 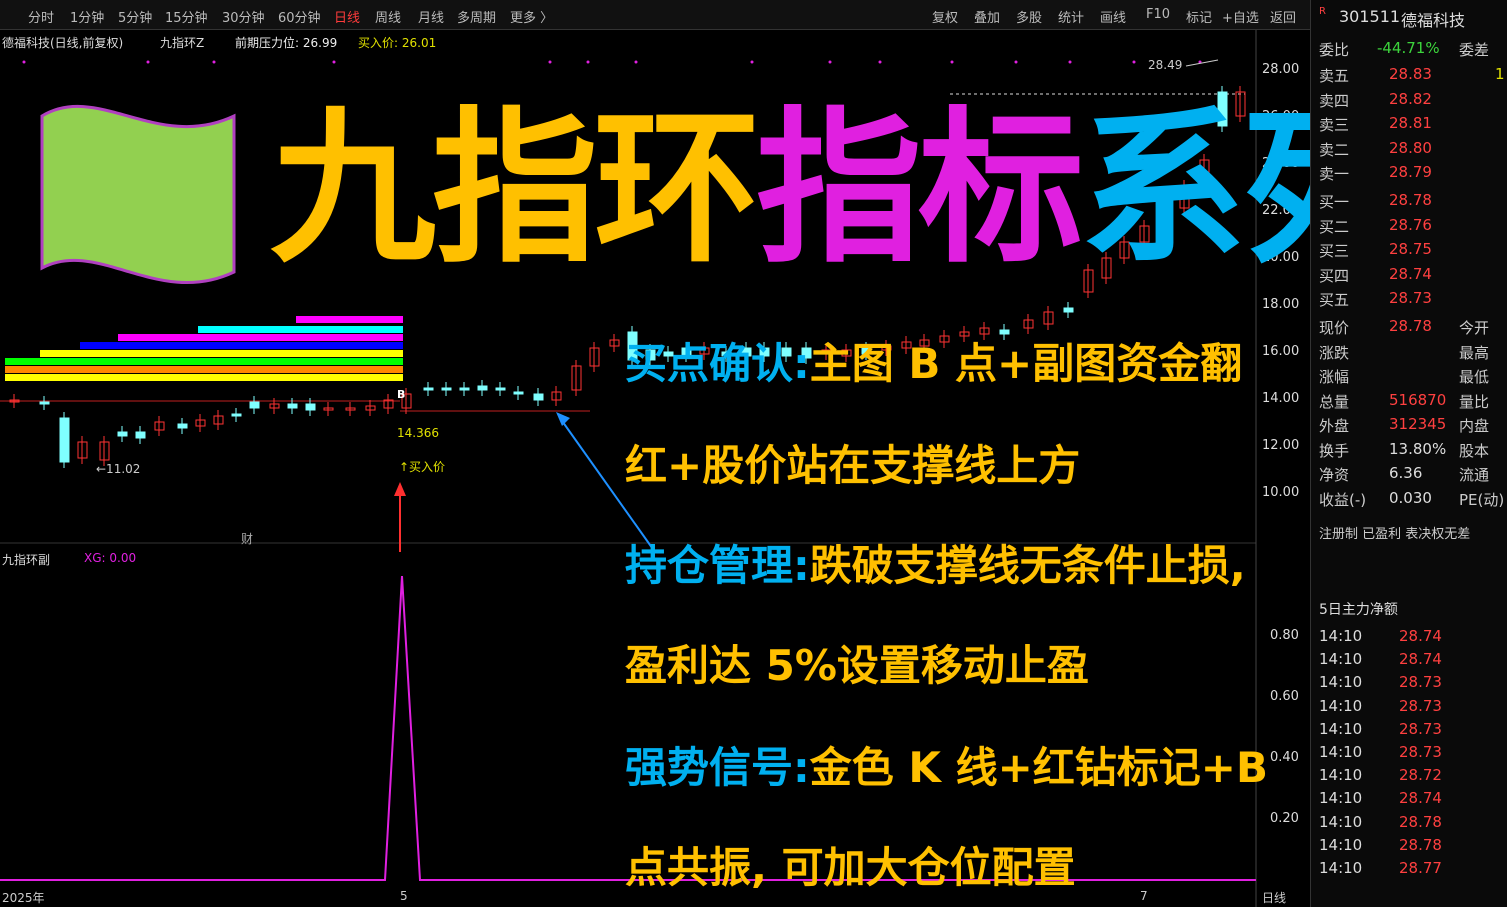 What do you see at coordinates (1474, 50) in the screenshot?
I see `diff-label: 委差` at bounding box center [1474, 50].